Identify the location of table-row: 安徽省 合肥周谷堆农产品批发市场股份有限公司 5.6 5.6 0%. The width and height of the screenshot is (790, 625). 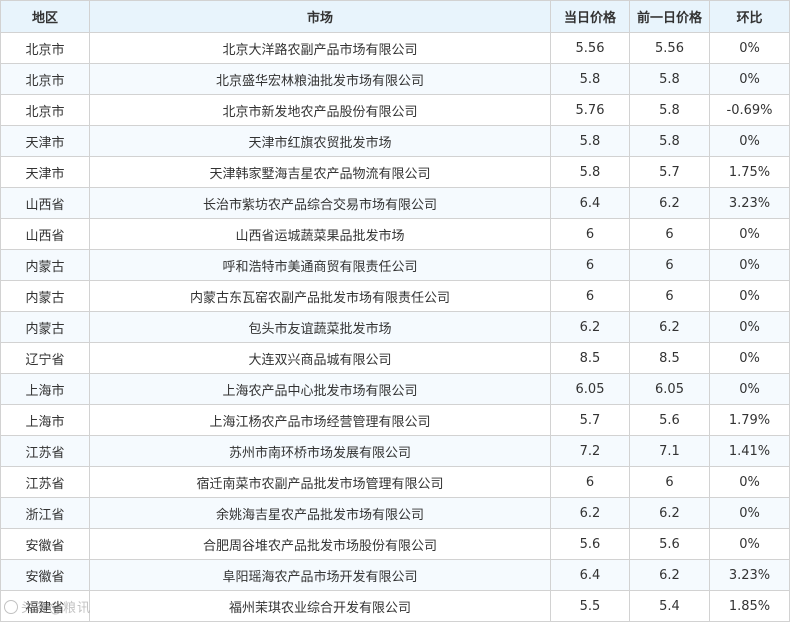
(395, 544).